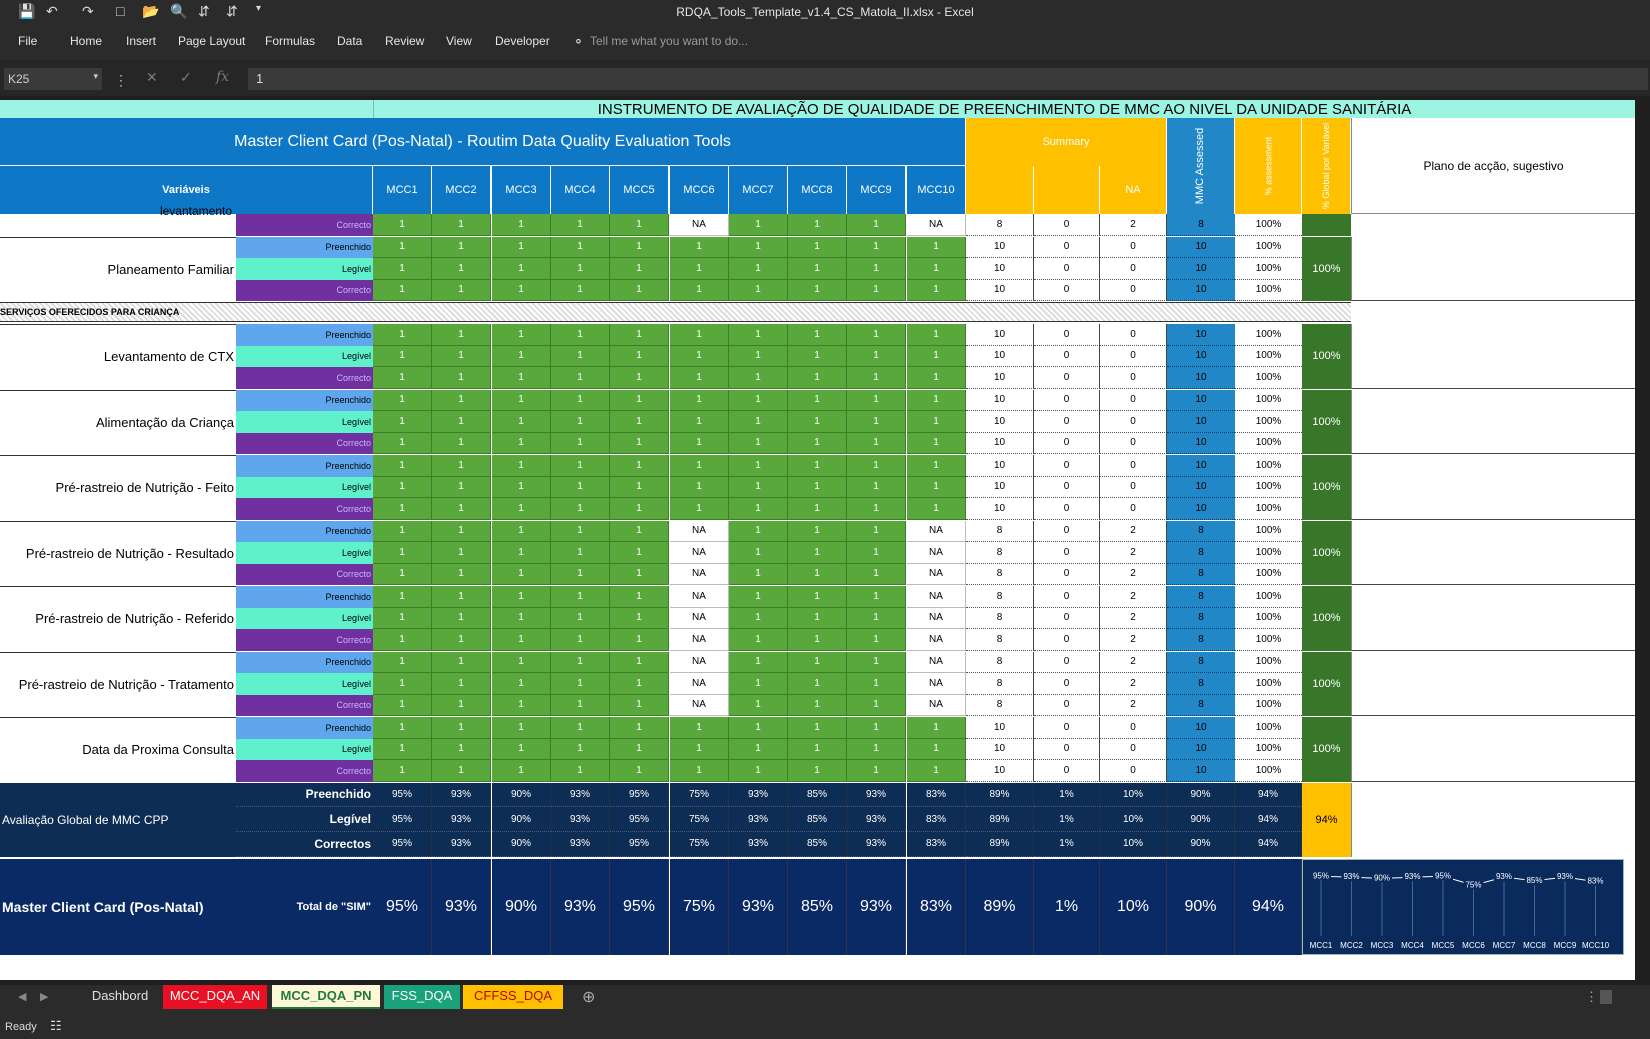 Image resolution: width=1650 pixels, height=1039 pixels. Describe the element at coordinates (817, 795) in the screenshot. I see `overall-value: 85%` at that location.